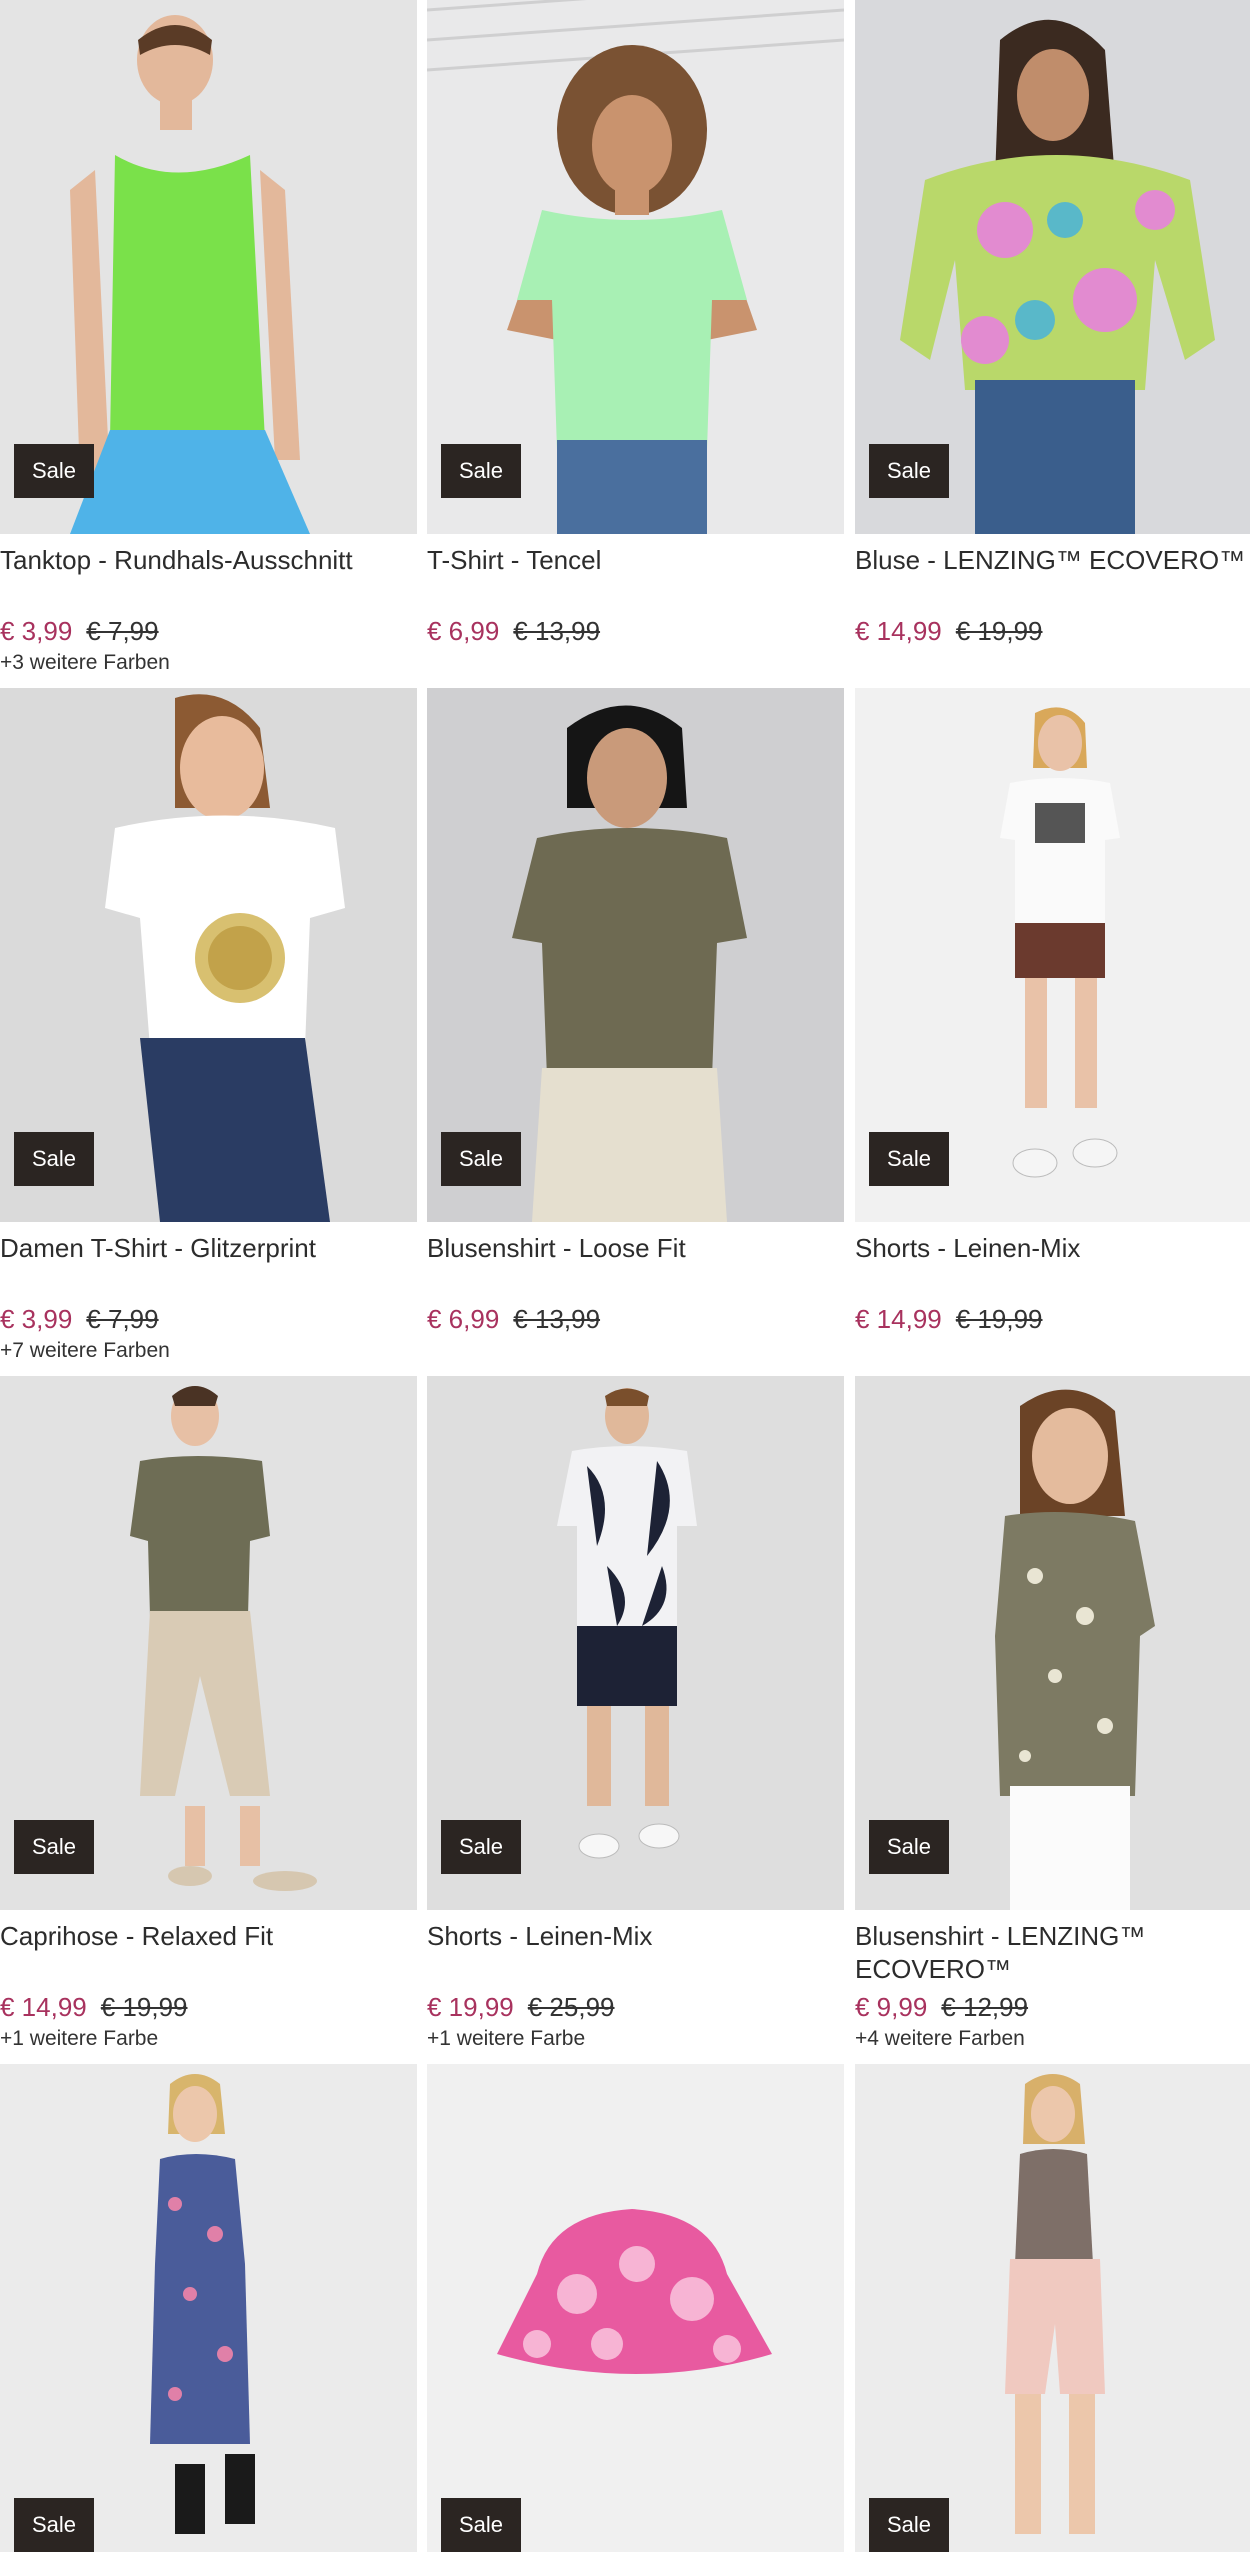 This screenshot has height=2552, width=1250. I want to click on product-title: Caprihose - Relaxed Fit, so click(208, 1954).